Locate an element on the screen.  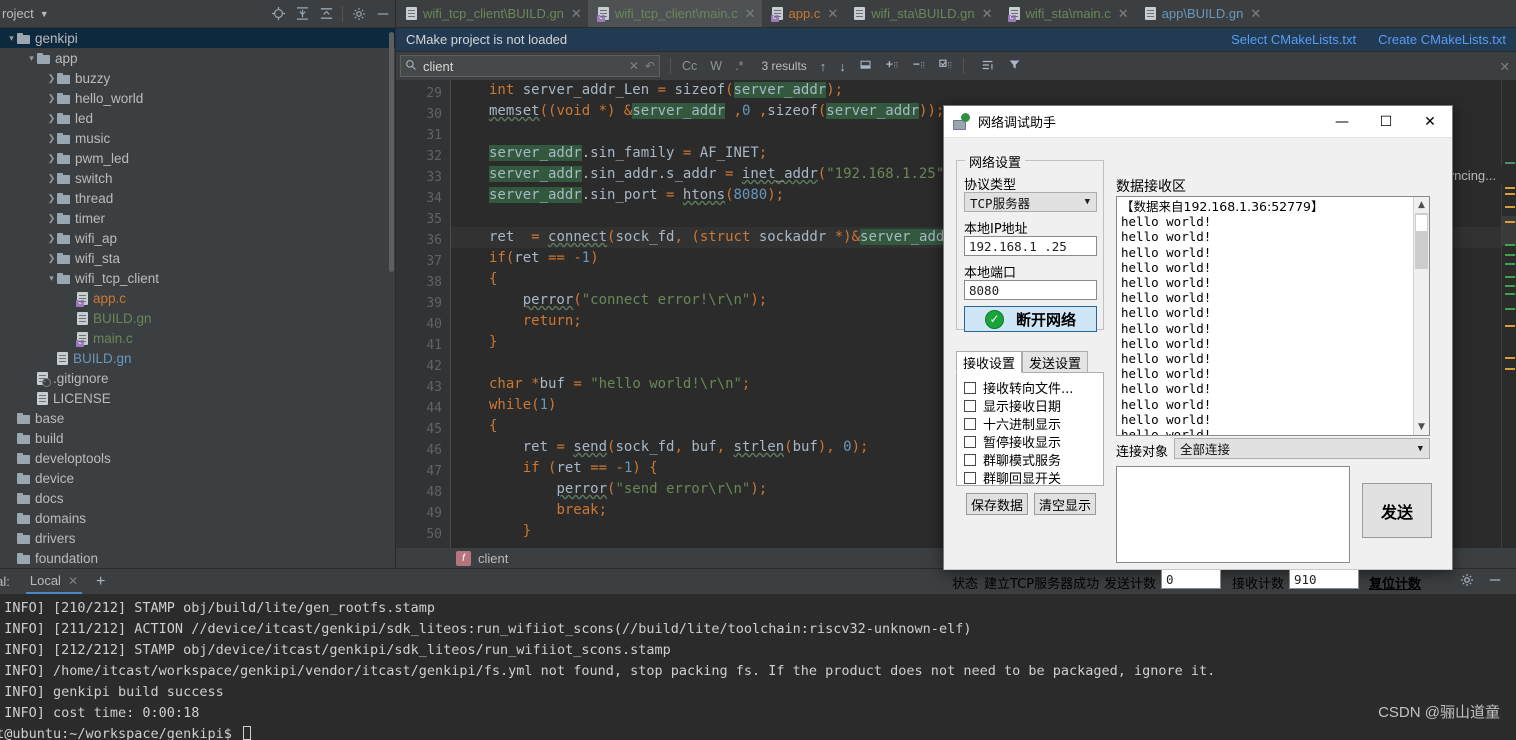
locate-icon is located at coordinates (278, 14).